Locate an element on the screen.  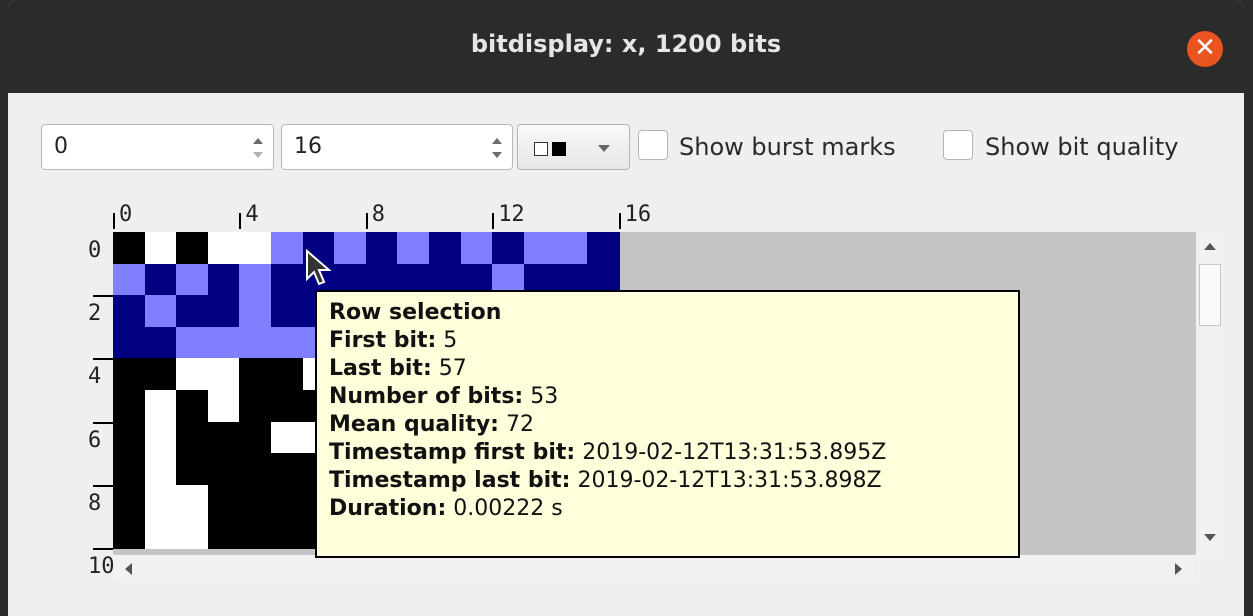
show-bit-quality-checkbox is located at coordinates (958, 145).